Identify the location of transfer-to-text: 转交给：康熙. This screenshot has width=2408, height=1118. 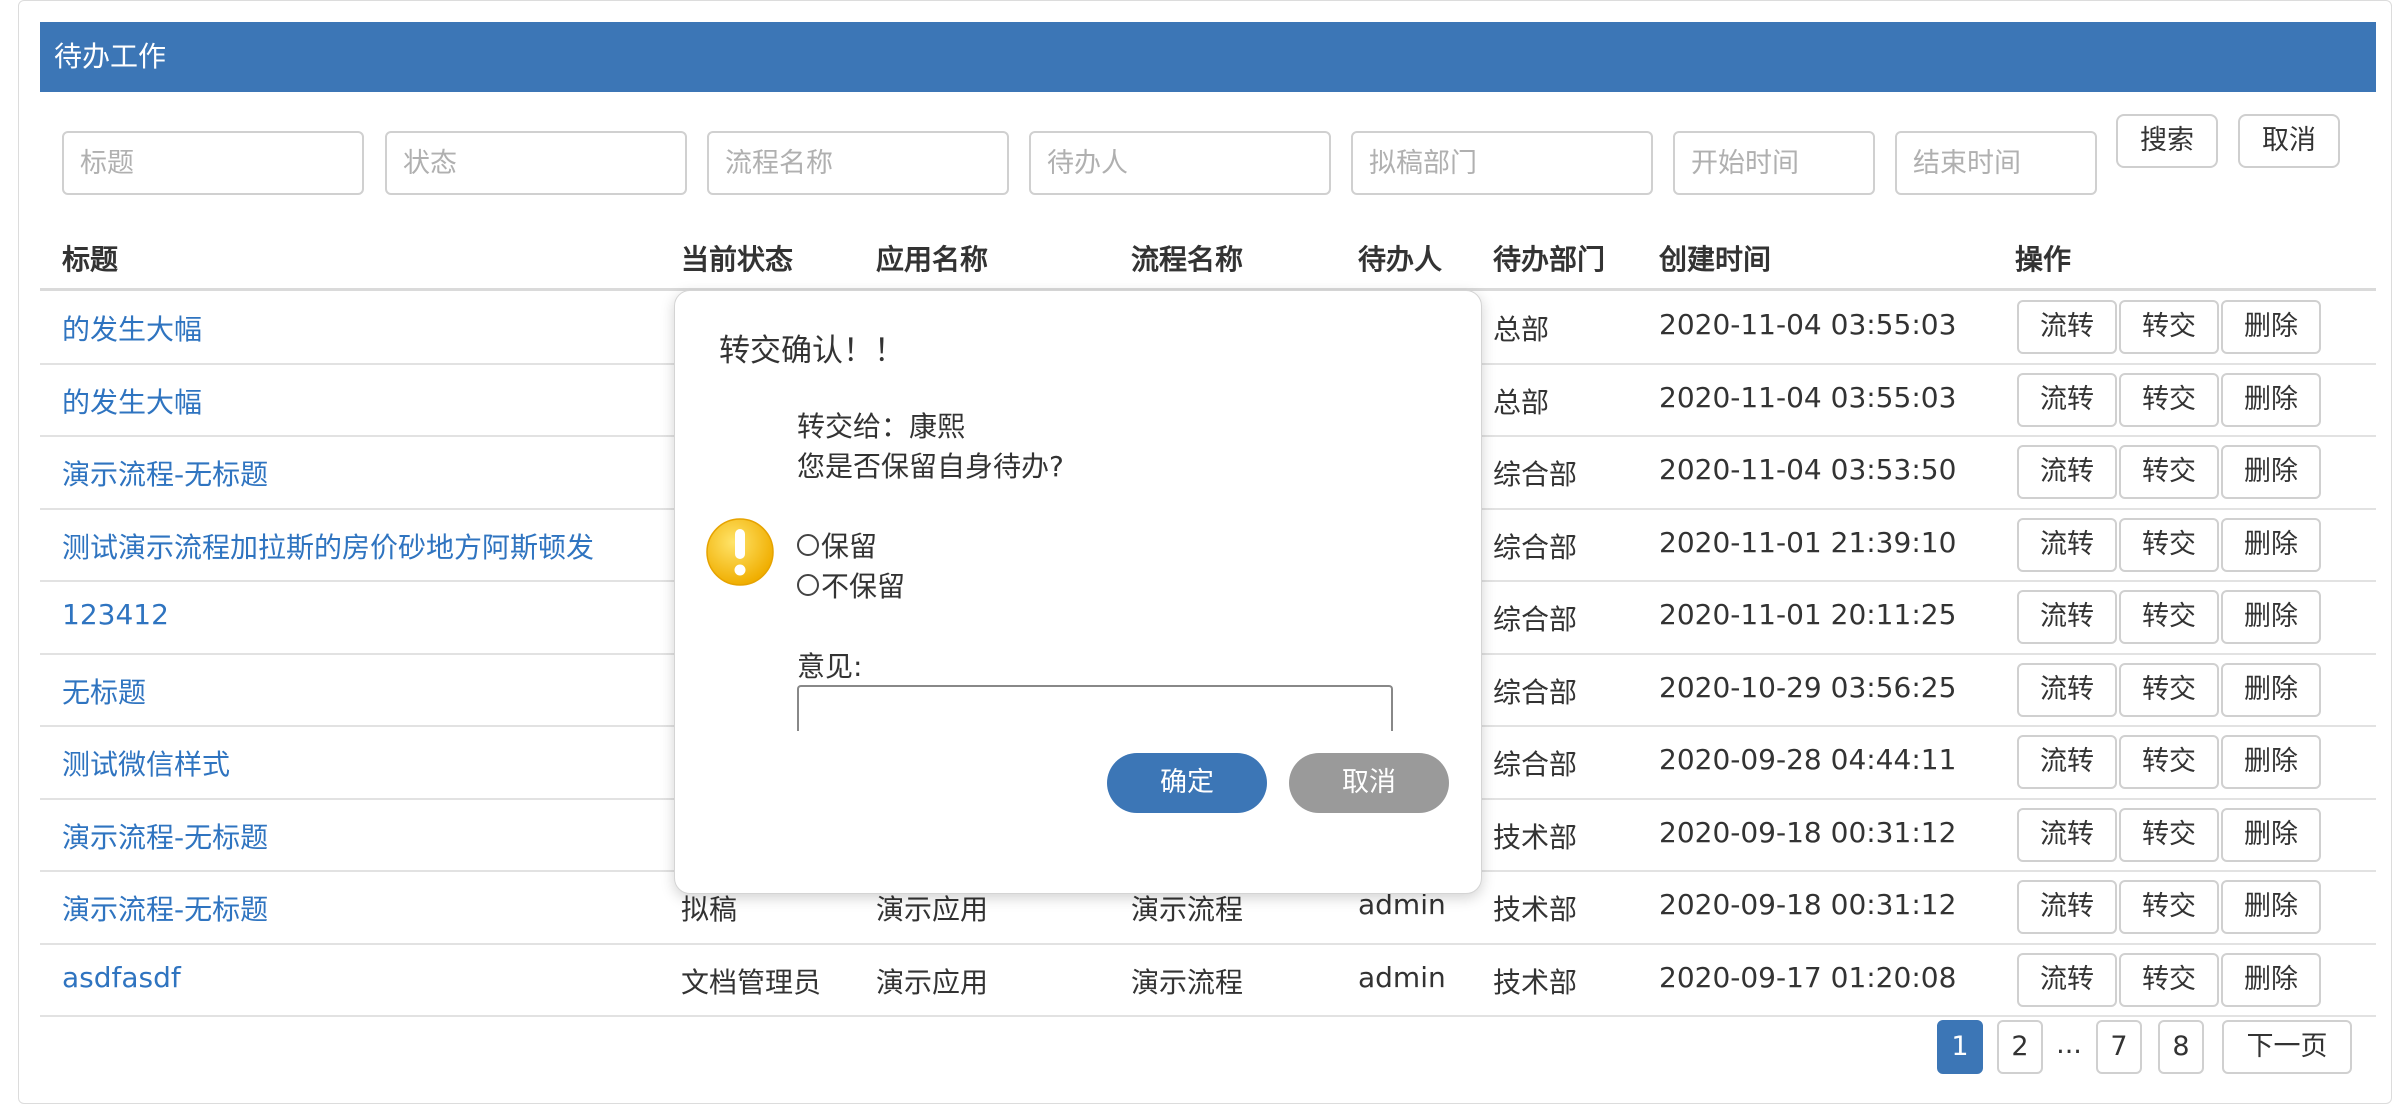
(881, 426).